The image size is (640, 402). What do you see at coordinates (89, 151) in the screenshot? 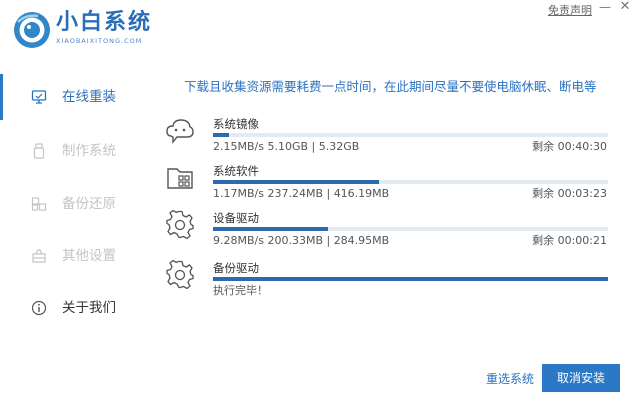
I see `sidebar-item-label: 制作系统` at bounding box center [89, 151].